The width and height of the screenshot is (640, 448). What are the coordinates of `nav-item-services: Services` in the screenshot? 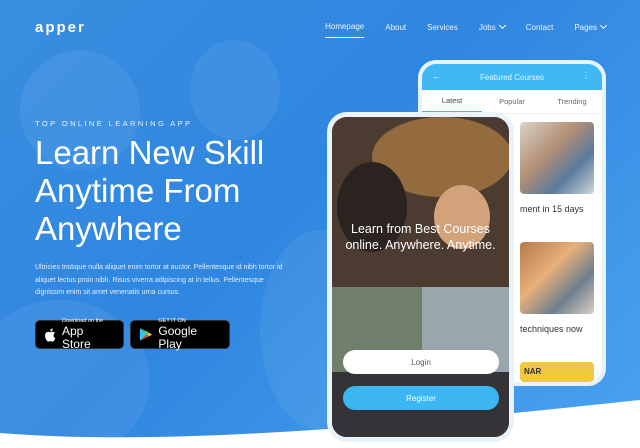 It's located at (442, 30).